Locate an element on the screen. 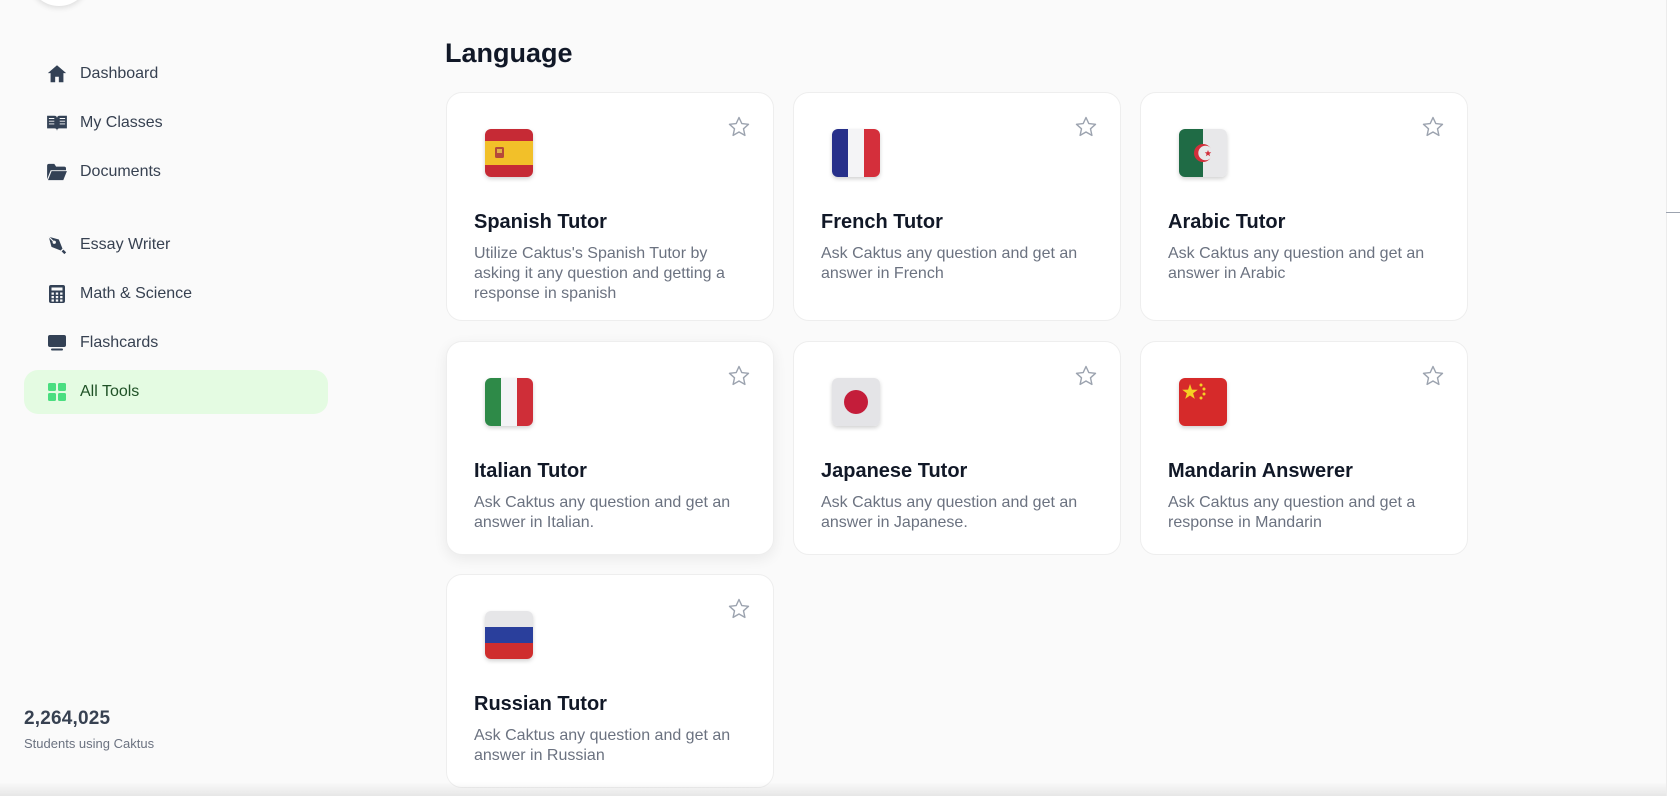 This screenshot has height=796, width=1680. card-title: Japanese Tutor is located at coordinates (894, 471).